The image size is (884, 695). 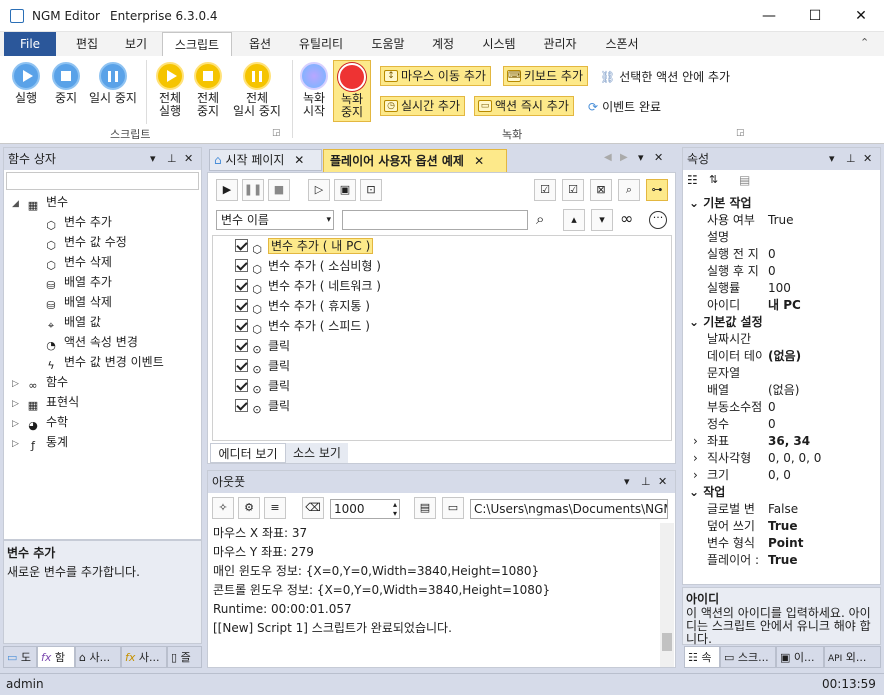 What do you see at coordinates (275, 508) in the screenshot?
I see `list-icon: ≡` at bounding box center [275, 508].